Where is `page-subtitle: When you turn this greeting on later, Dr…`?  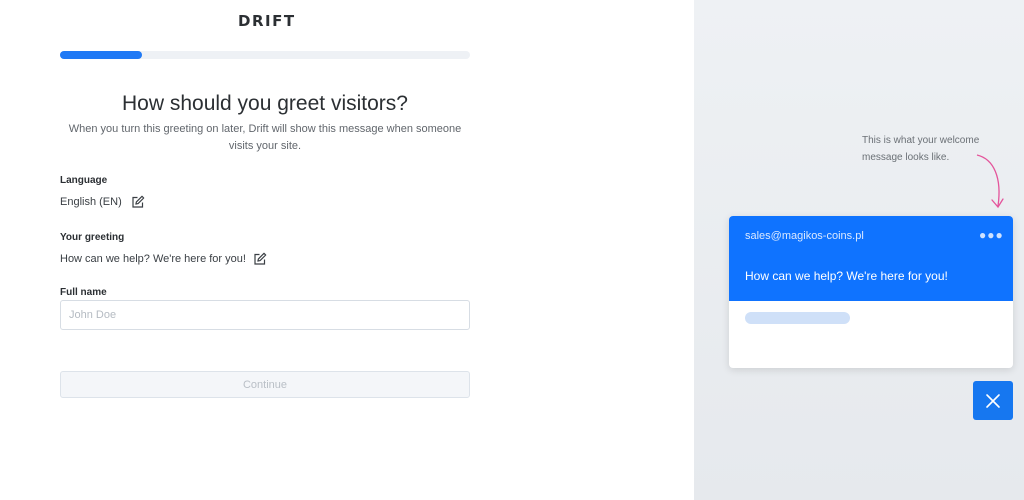 page-subtitle: When you turn this greeting on later, Dr… is located at coordinates (265, 137).